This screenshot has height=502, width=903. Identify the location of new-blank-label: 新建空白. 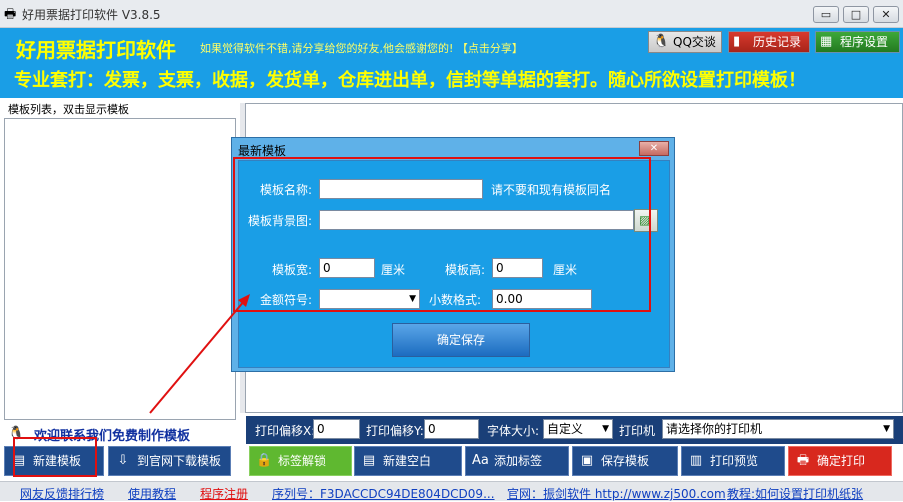
(407, 461).